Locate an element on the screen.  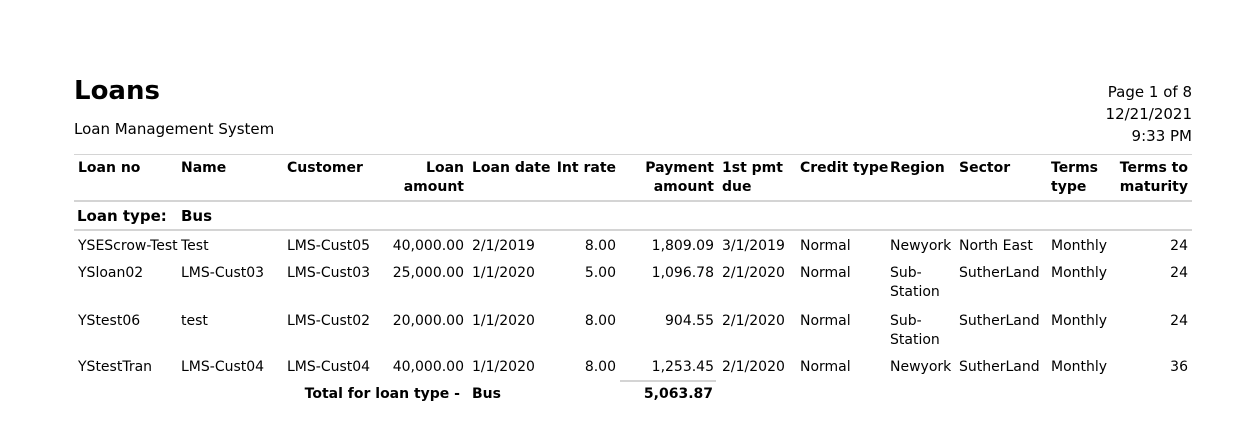
cell-name: LMS-Cust03 is located at coordinates (223, 273).